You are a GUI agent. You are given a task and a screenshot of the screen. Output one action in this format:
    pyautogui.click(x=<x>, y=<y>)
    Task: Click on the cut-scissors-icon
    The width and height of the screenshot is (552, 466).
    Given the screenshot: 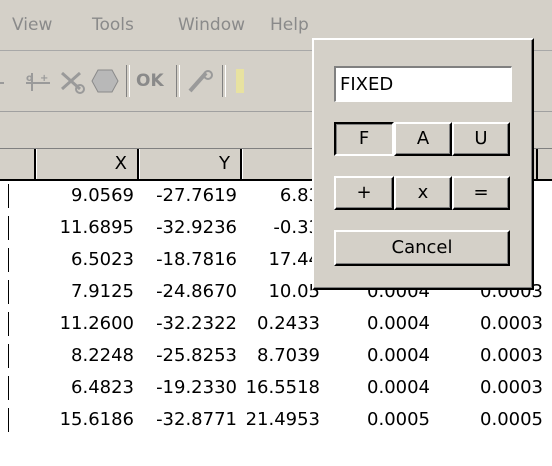 What is the action you would take?
    pyautogui.click(x=72, y=81)
    